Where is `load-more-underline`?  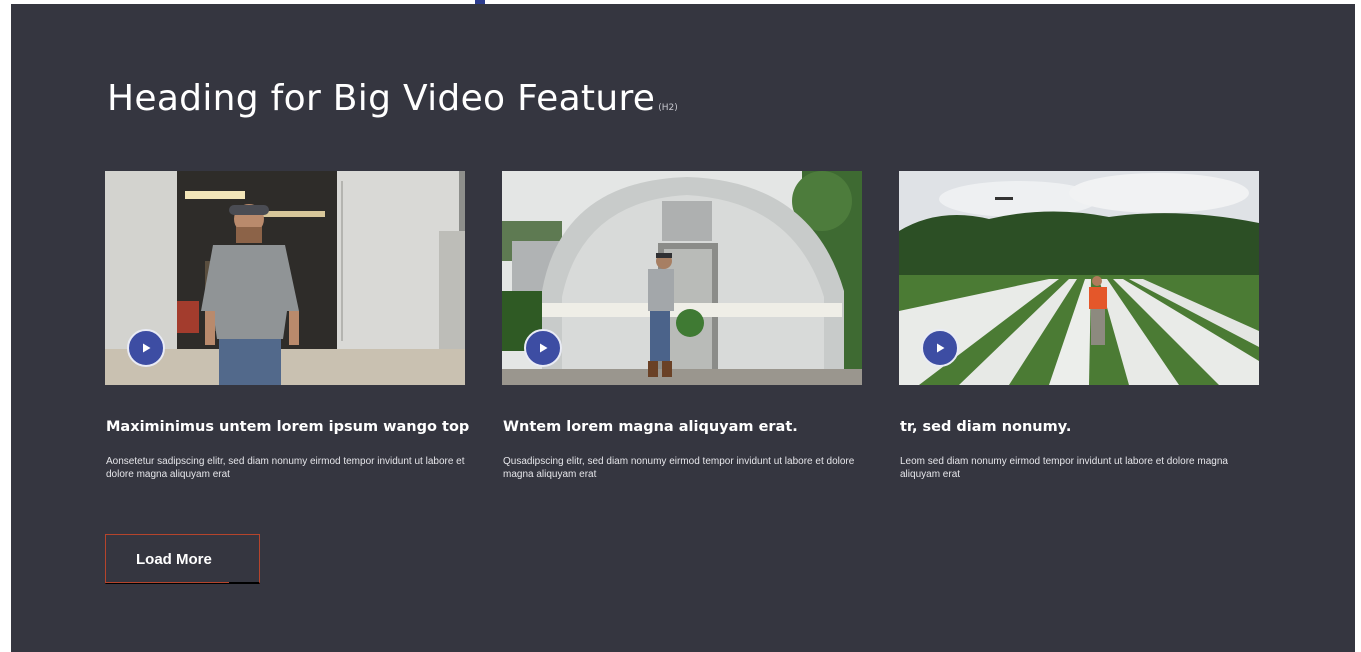 load-more-underline is located at coordinates (167, 582).